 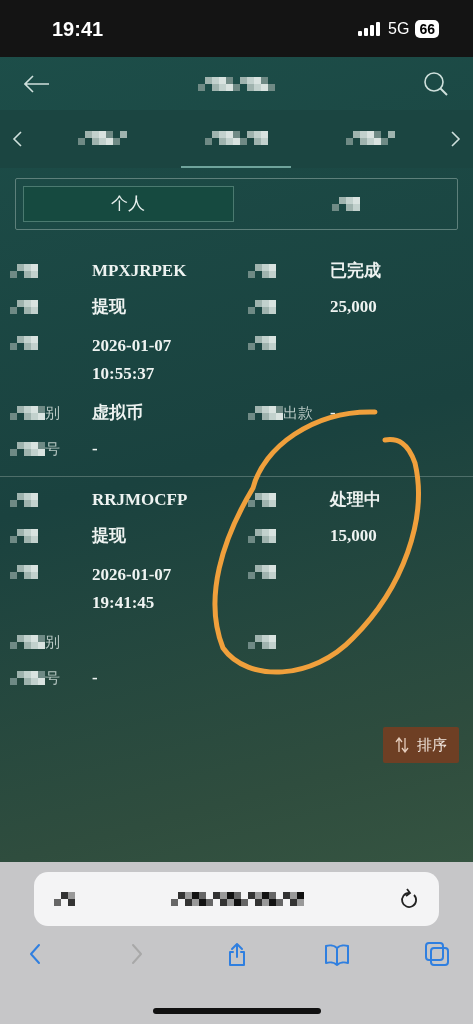 I want to click on search-icon, so click(x=436, y=83).